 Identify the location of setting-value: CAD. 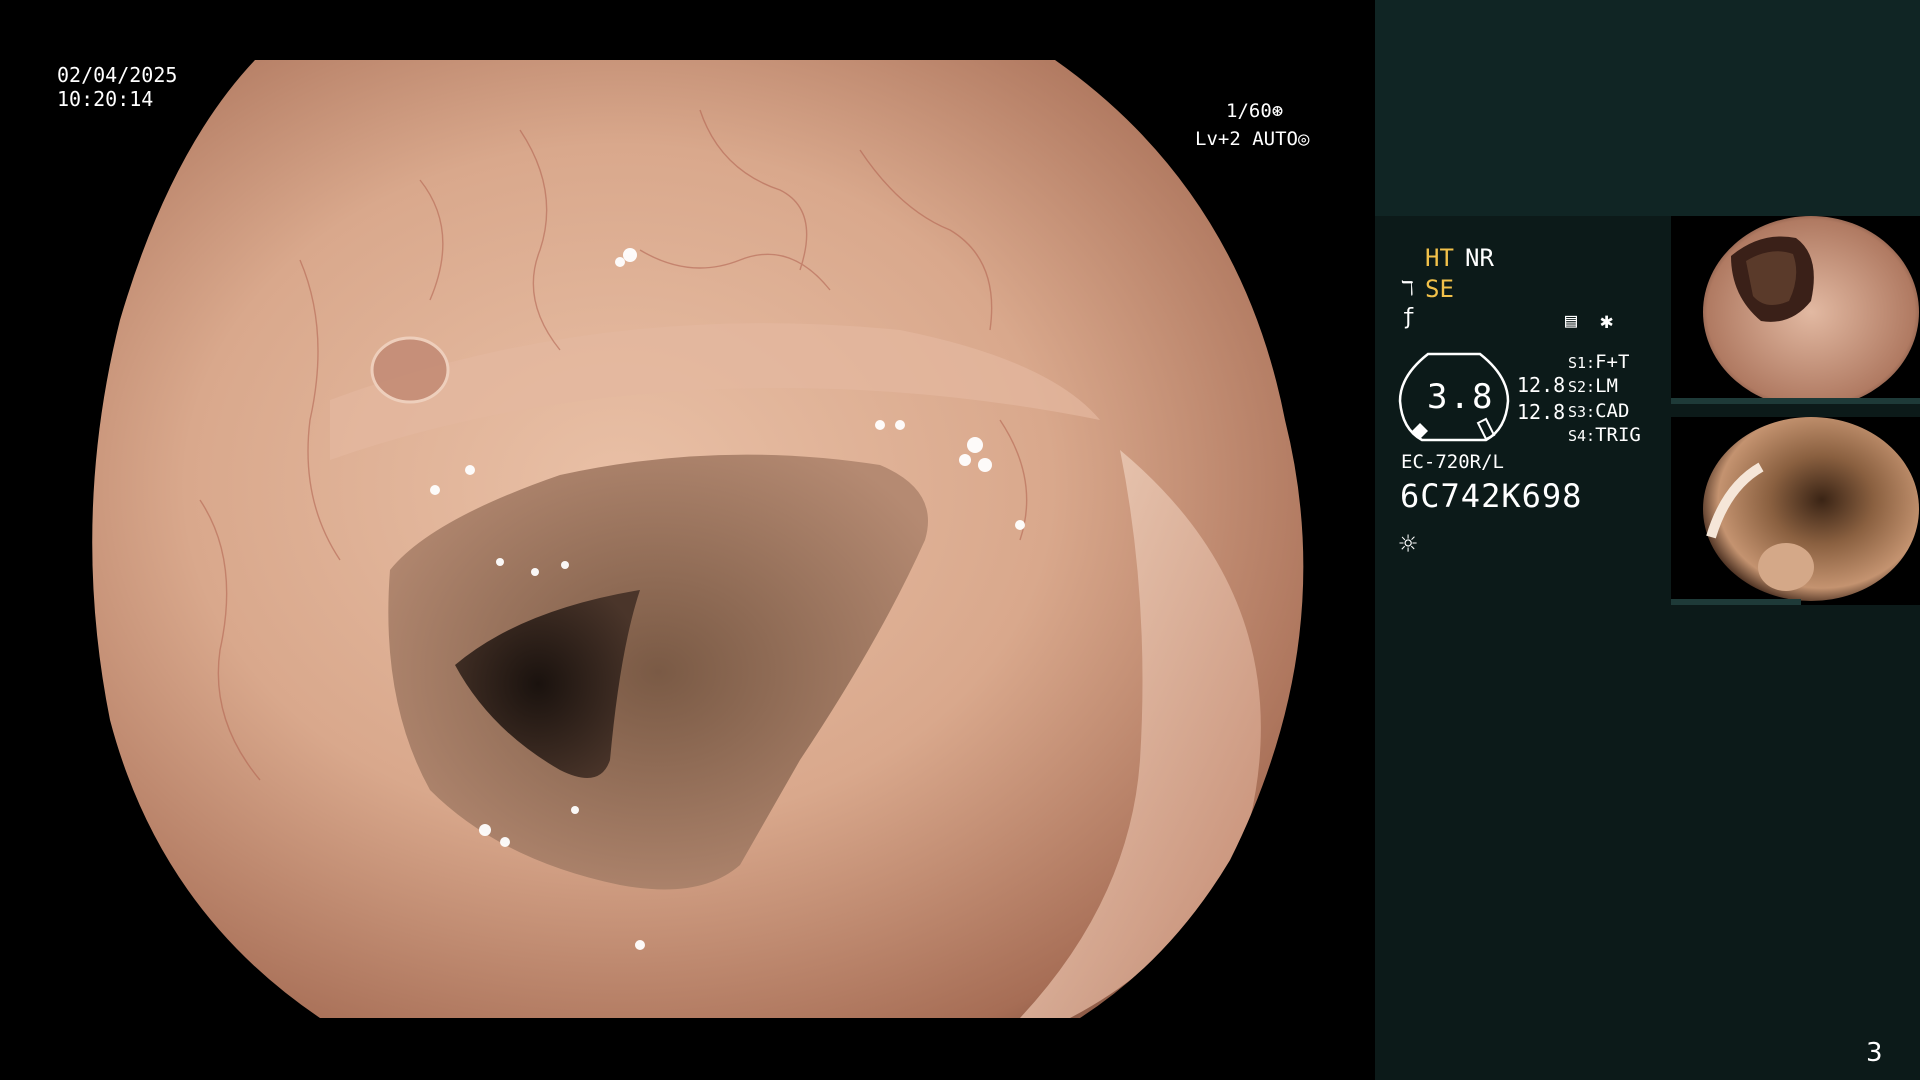
(1612, 411).